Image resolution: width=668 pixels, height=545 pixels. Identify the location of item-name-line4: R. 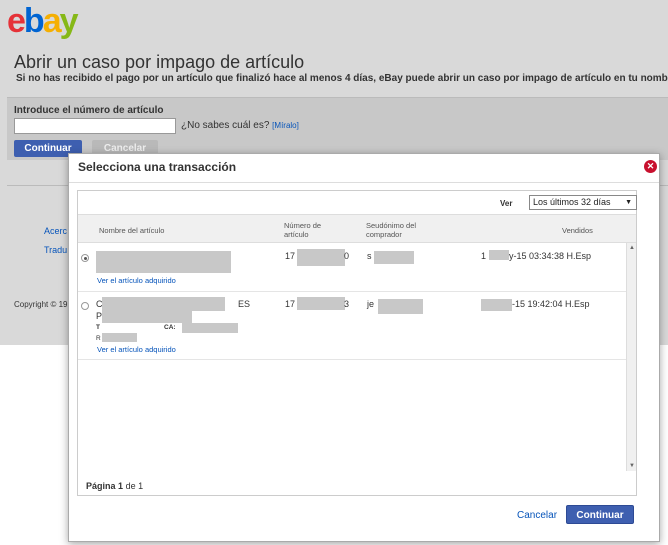
(98, 338).